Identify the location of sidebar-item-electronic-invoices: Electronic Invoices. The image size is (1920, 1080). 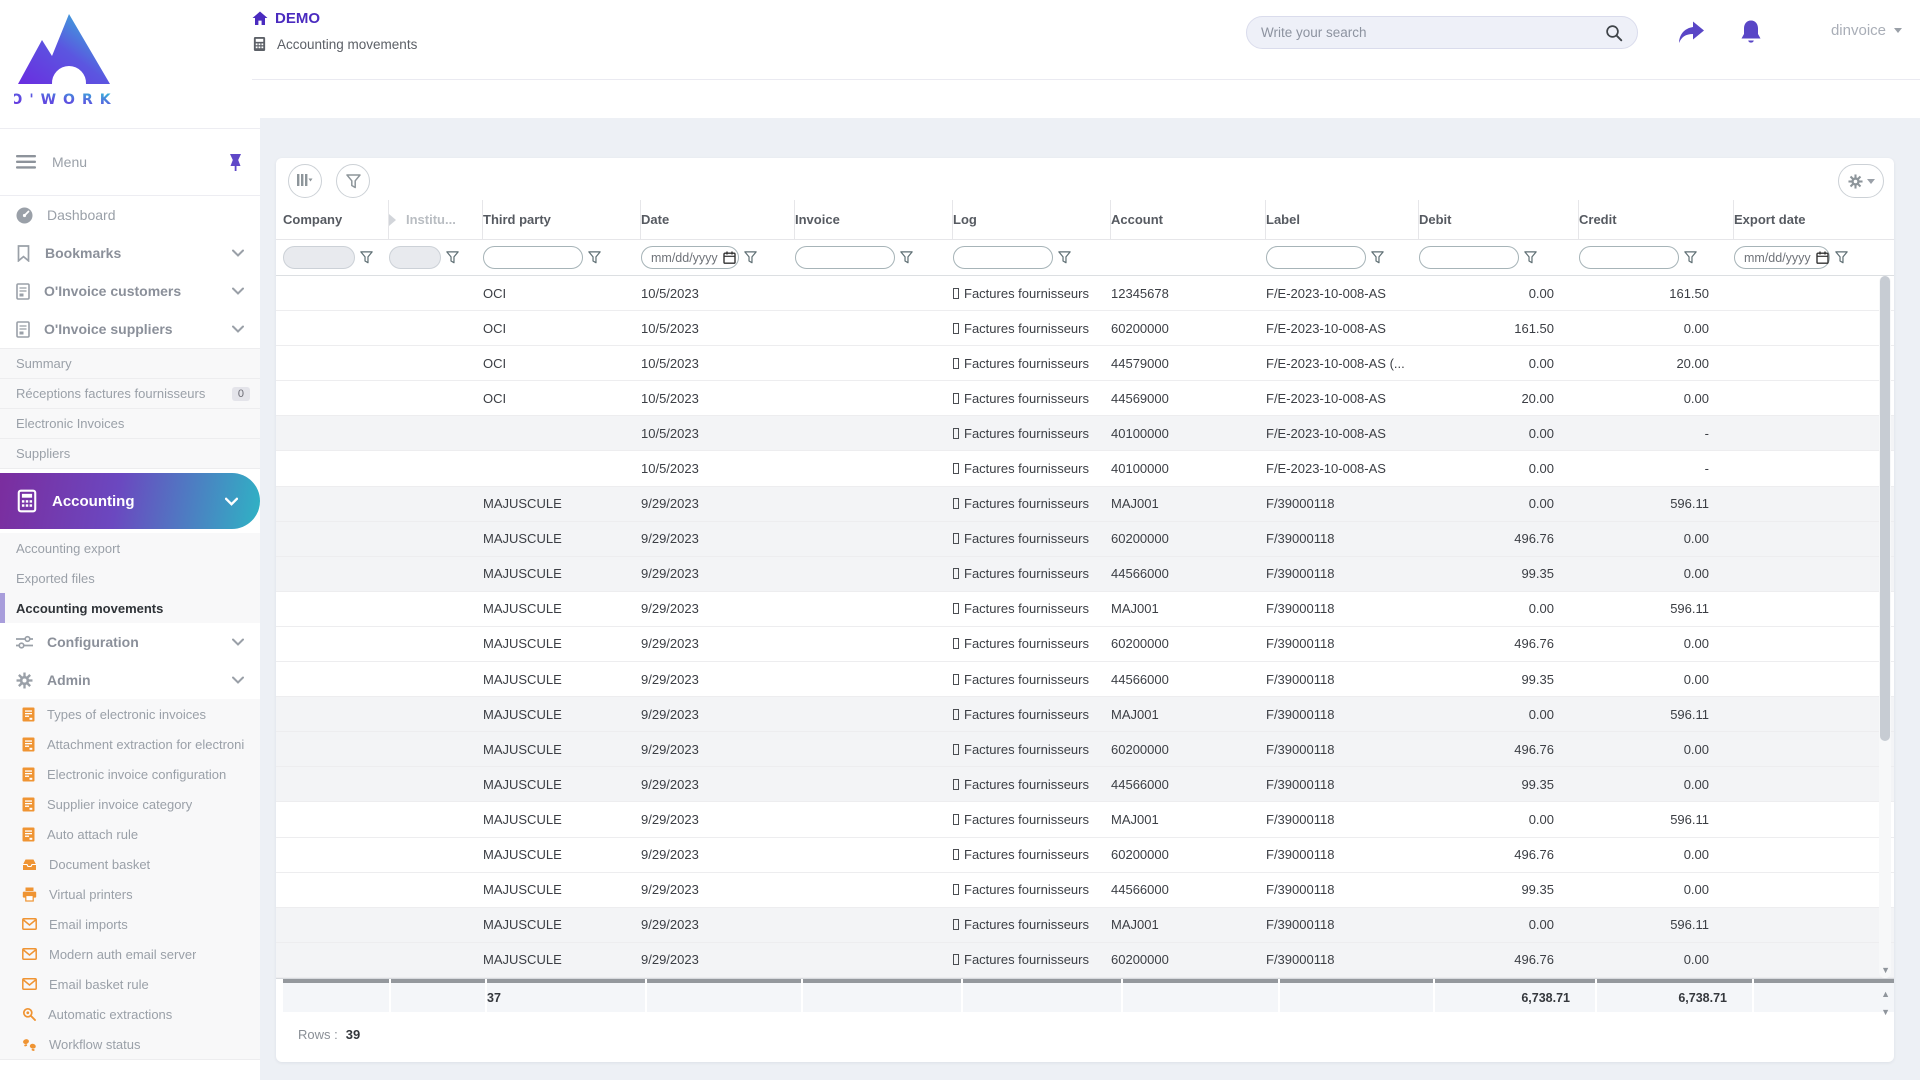
(130, 424).